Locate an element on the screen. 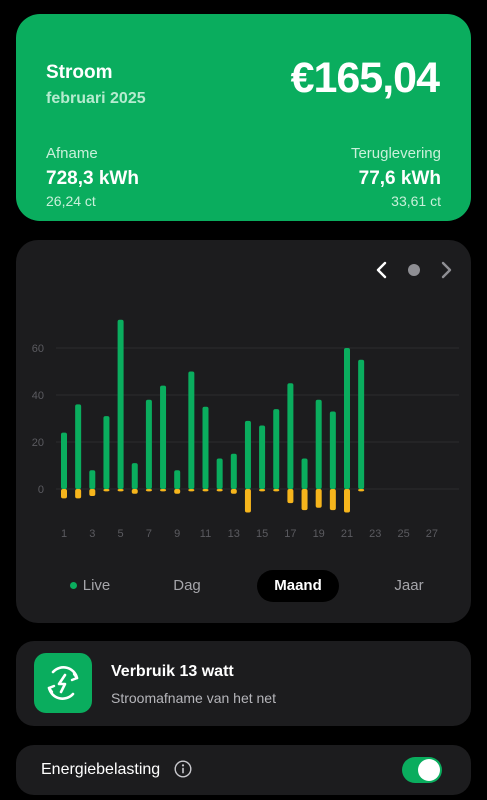 The width and height of the screenshot is (487, 800). info-icon is located at coordinates (183, 769).